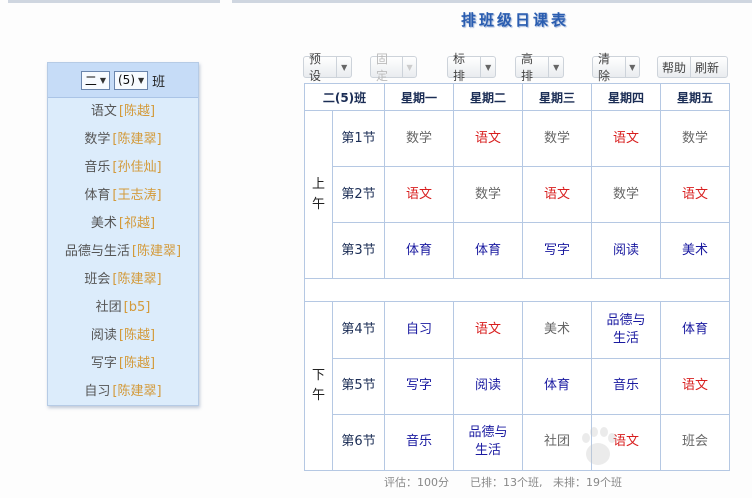 This screenshot has width=752, height=498. I want to click on subject-item: 美术 [祁越], so click(123, 224).